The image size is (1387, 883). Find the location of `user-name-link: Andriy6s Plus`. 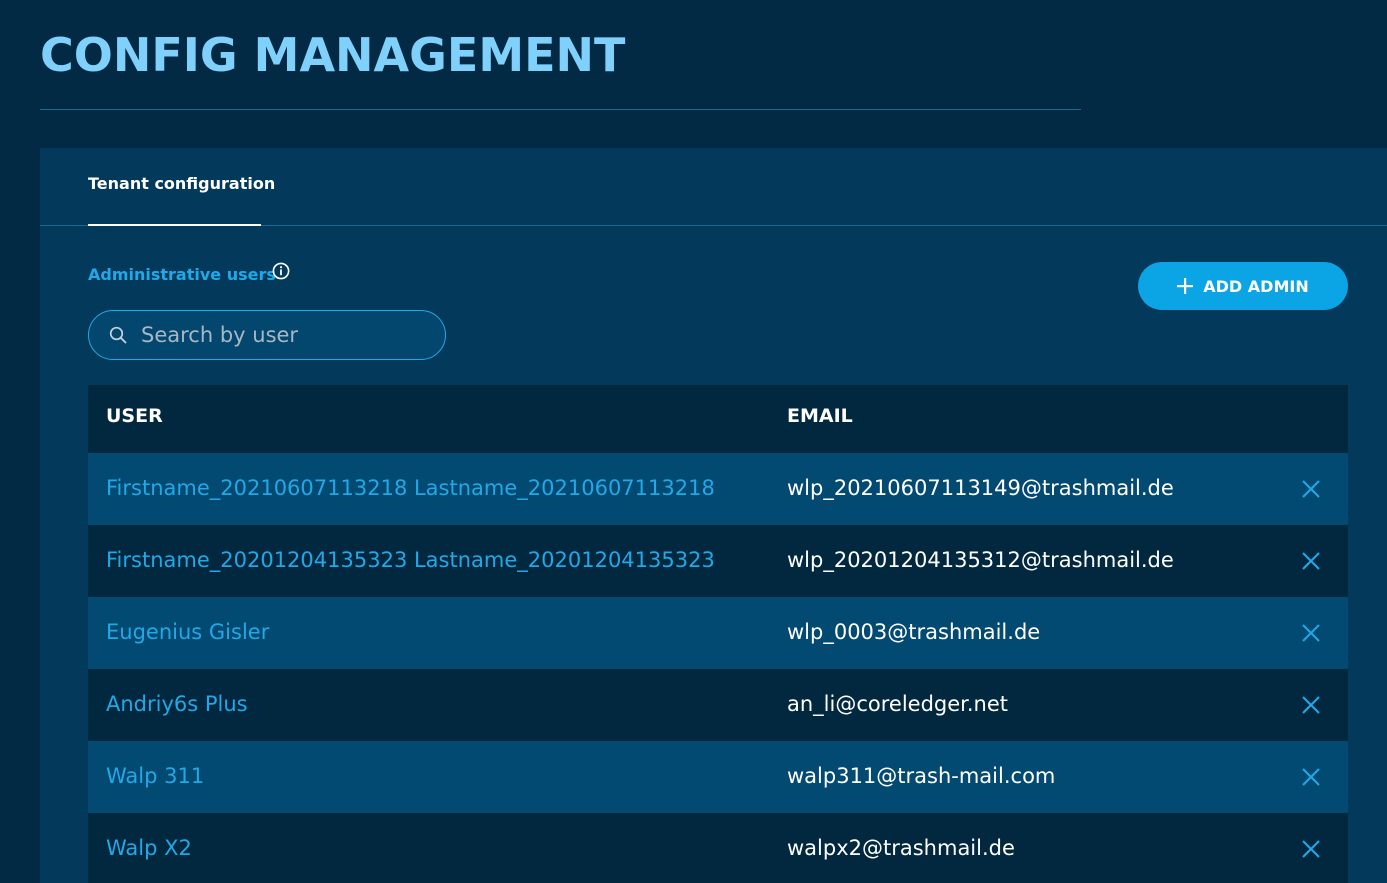

user-name-link: Andriy6s Plus is located at coordinates (177, 704).